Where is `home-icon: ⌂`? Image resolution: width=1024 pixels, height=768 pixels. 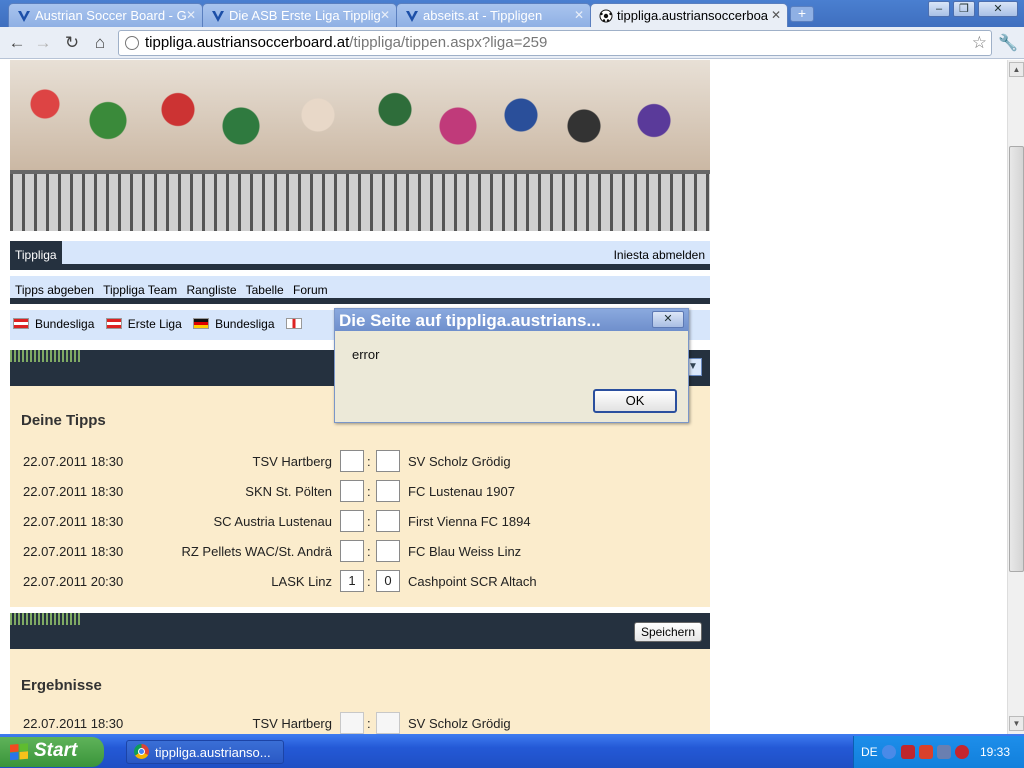 home-icon: ⌂ is located at coordinates (100, 43).